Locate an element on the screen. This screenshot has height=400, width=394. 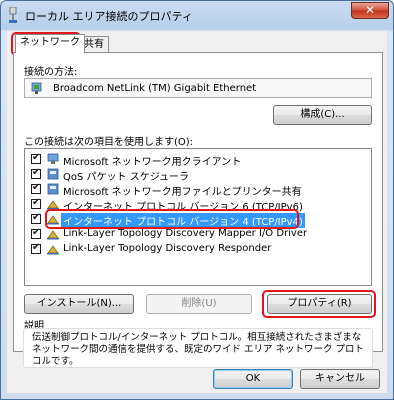
network-adapter-icon is located at coordinates (13, 15).